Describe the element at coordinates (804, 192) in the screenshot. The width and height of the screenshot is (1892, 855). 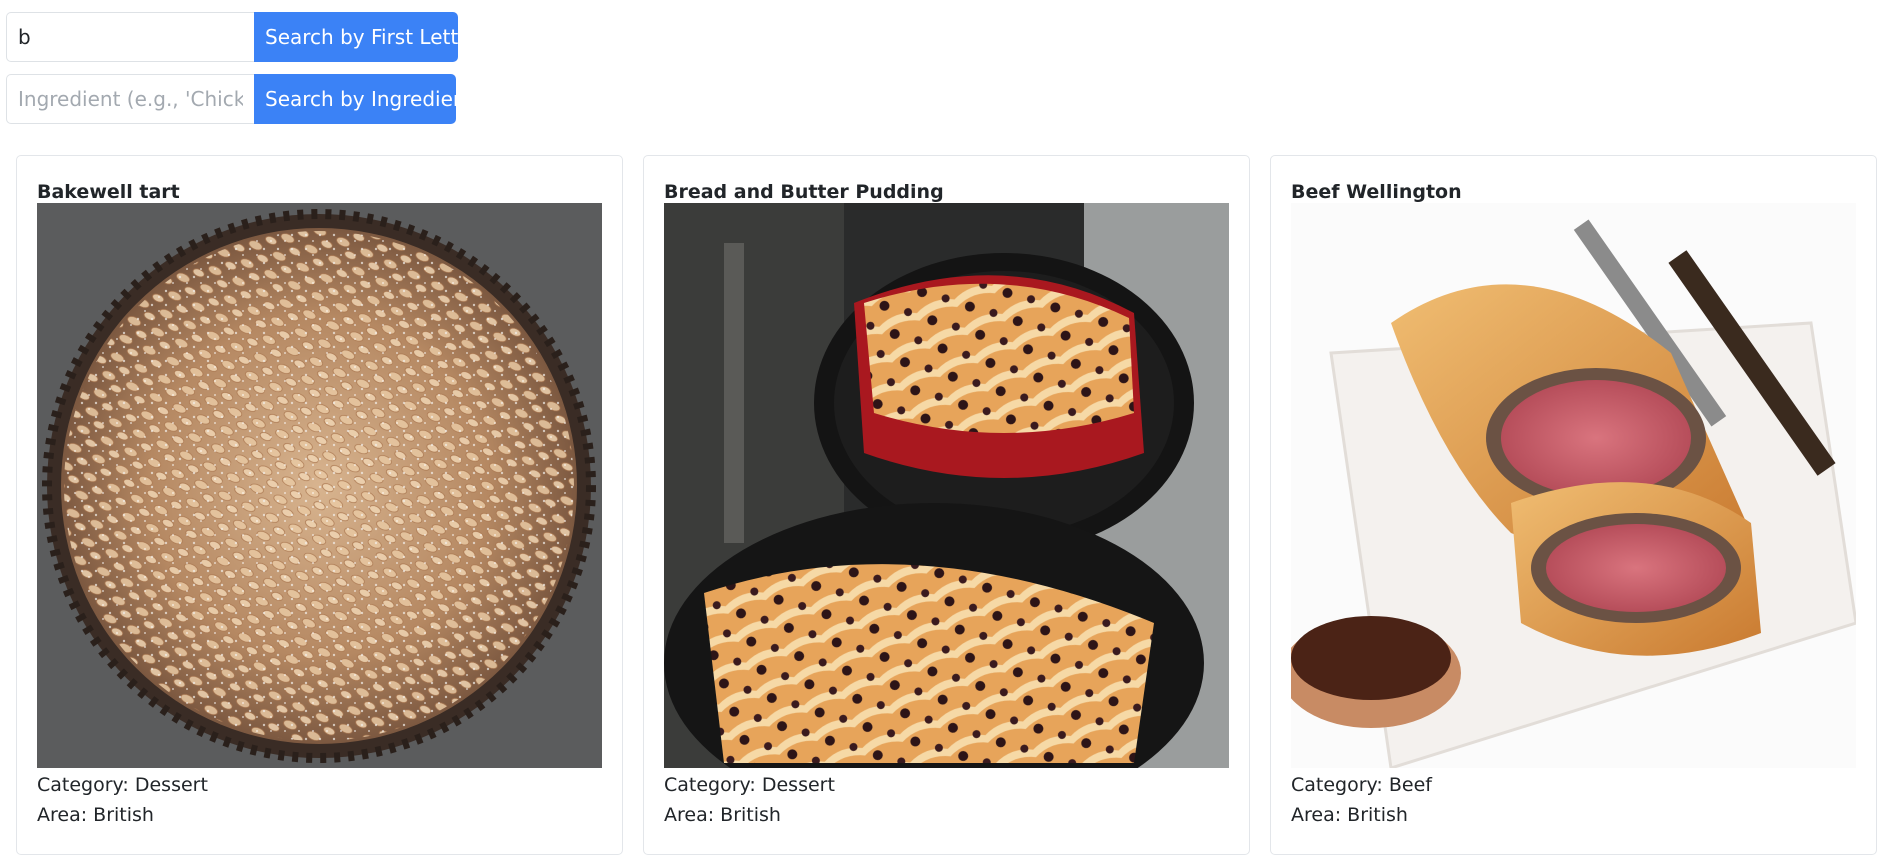
I see `meal-title: Bread and Butter Pudding` at that location.